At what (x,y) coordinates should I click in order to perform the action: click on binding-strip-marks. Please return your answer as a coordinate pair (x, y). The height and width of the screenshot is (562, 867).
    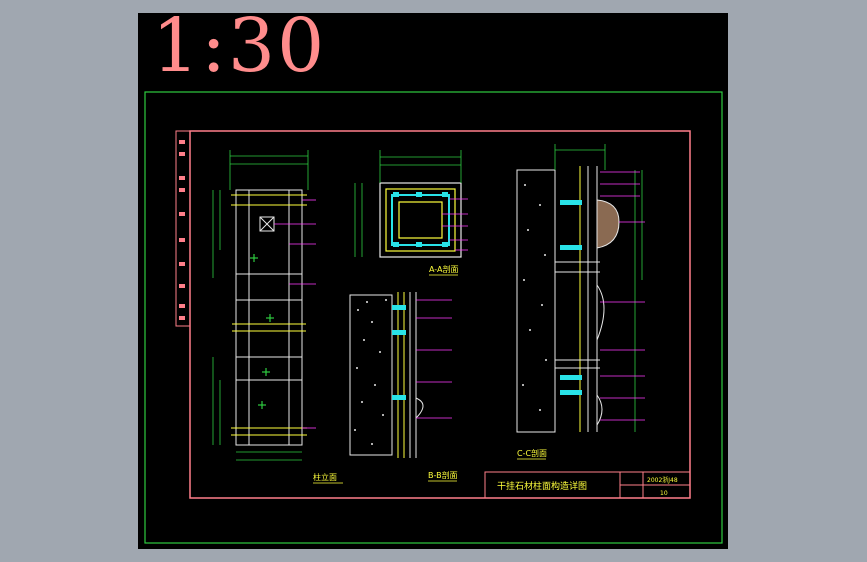
    Looking at the image, I should click on (182, 230).